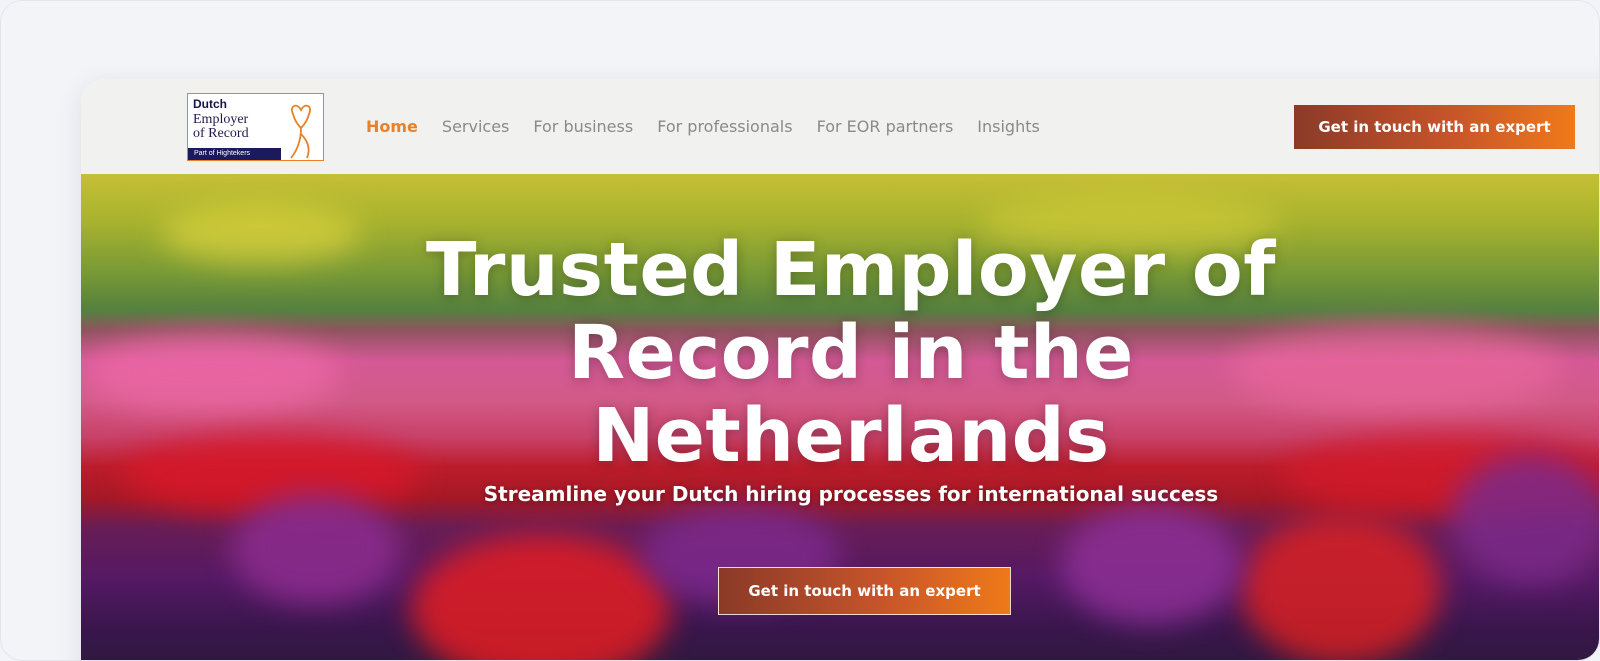 This screenshot has height=661, width=1600. Describe the element at coordinates (234, 154) in the screenshot. I see `logo-part-of-badge: Part of Hightekers` at that location.